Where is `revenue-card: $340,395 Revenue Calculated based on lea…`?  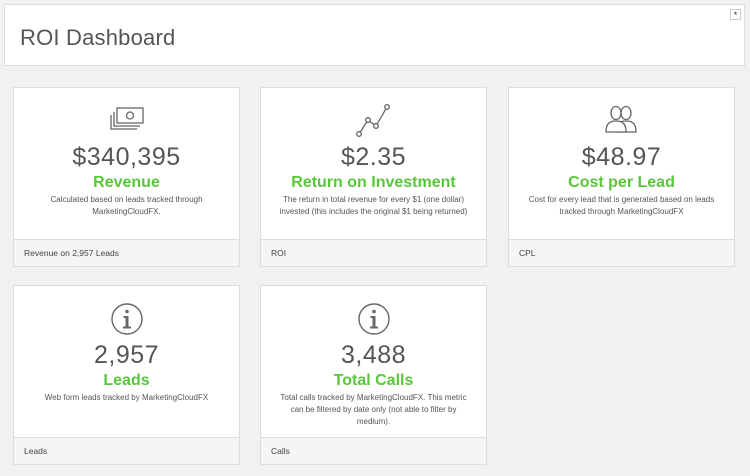 revenue-card: $340,395 Revenue Calculated based on lea… is located at coordinates (126, 177).